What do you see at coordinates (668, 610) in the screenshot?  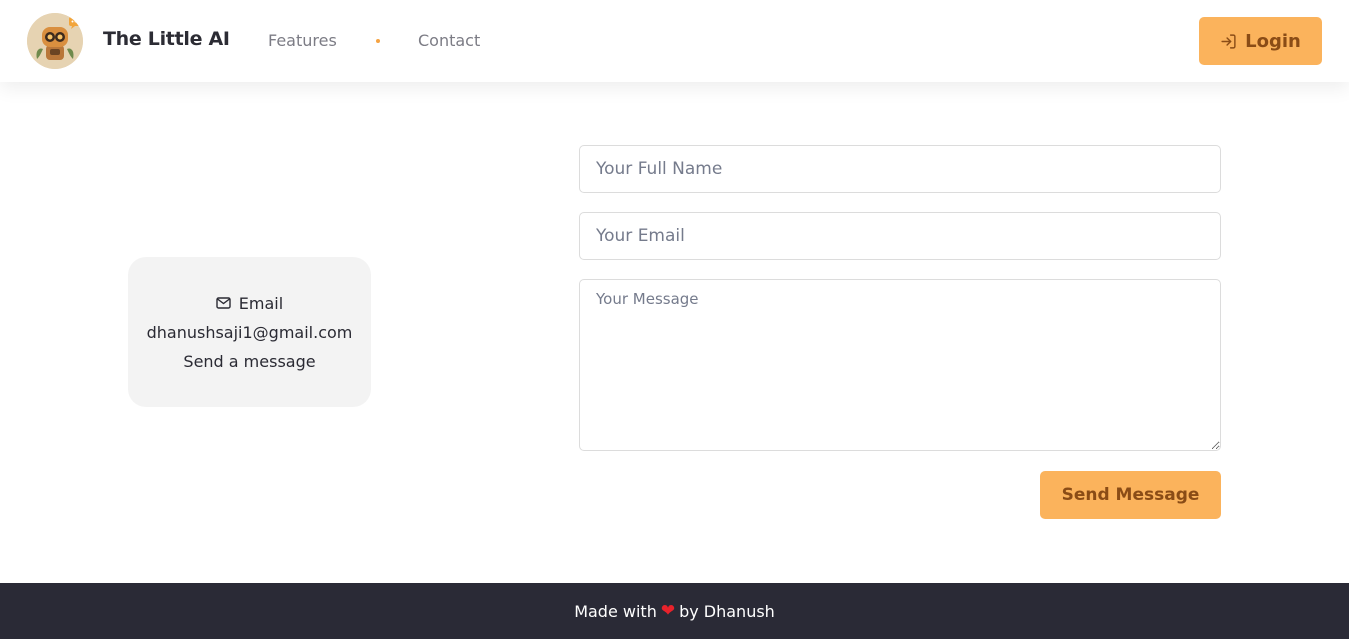 I see `heart-icon: ❤` at bounding box center [668, 610].